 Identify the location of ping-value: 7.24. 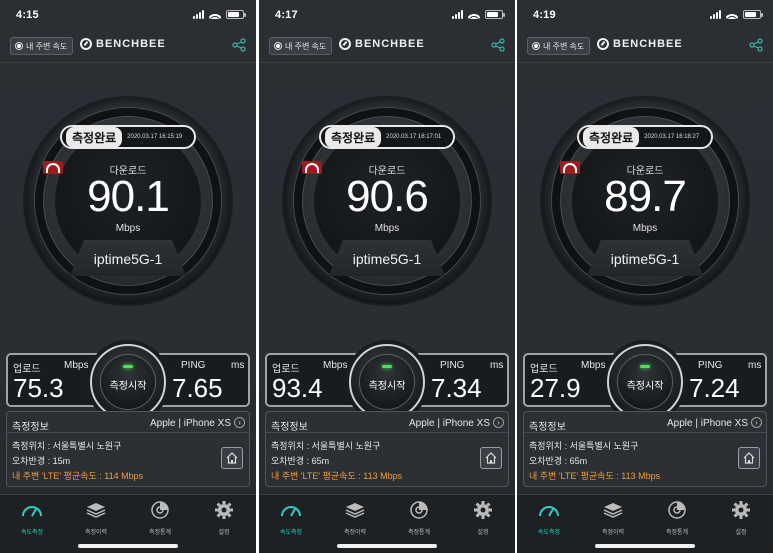
(714, 388).